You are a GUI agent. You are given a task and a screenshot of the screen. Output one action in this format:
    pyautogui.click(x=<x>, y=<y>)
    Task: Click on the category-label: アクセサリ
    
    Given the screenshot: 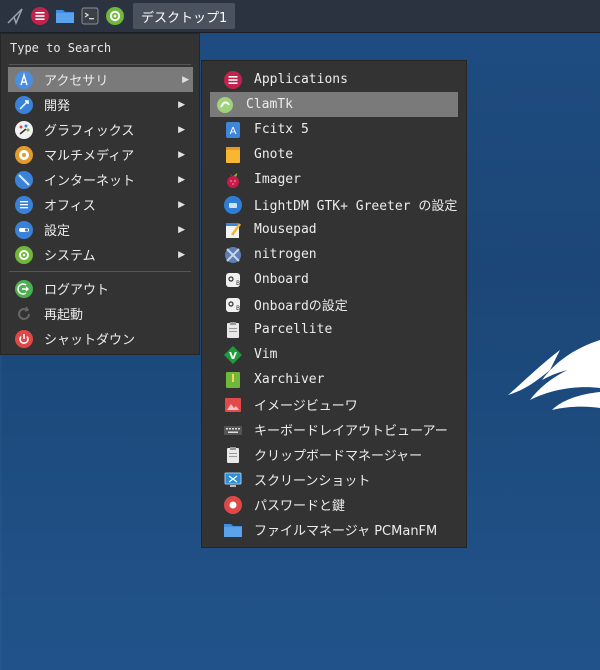 What is the action you would take?
    pyautogui.click(x=76, y=81)
    